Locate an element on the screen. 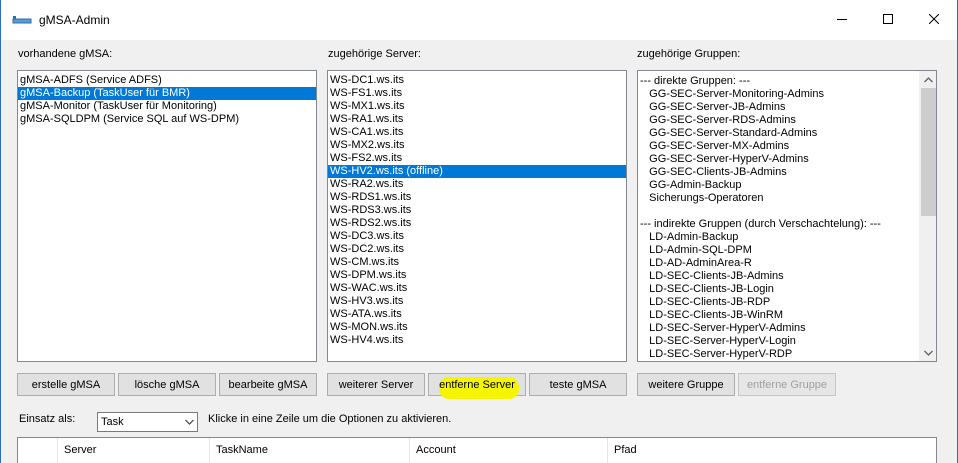  row-header-corner is located at coordinates (38, 450).